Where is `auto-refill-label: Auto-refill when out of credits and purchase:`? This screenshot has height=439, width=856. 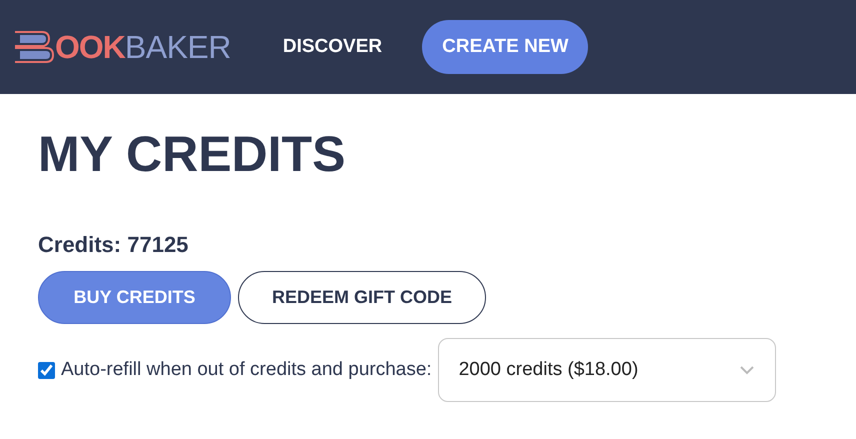
auto-refill-label: Auto-refill when out of credits and purchase: is located at coordinates (246, 370).